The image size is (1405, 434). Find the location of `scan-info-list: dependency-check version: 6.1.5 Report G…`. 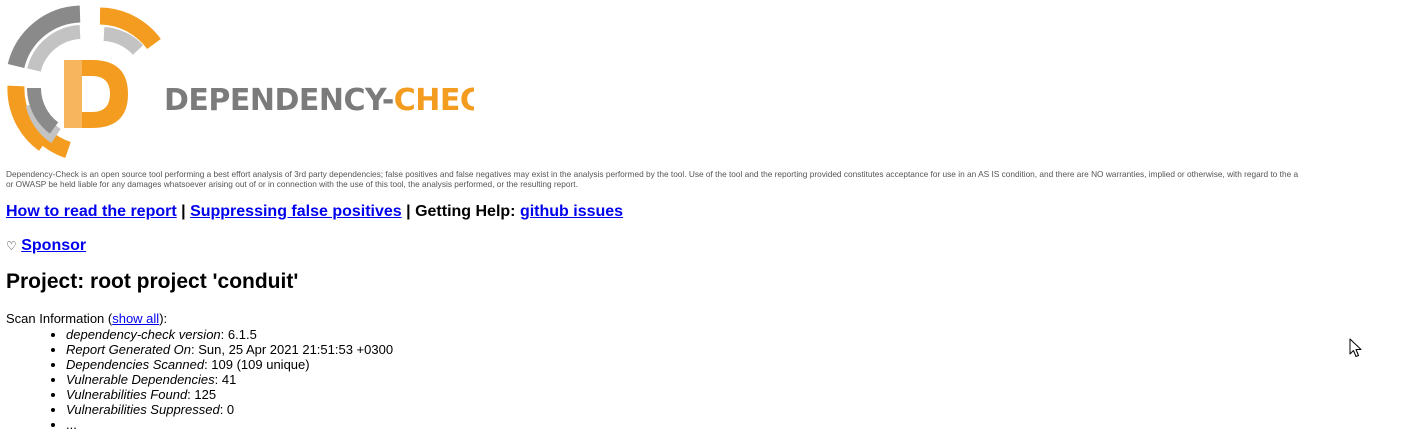

scan-info-list: dependency-check version: 6.1.5 Report G… is located at coordinates (209, 379).